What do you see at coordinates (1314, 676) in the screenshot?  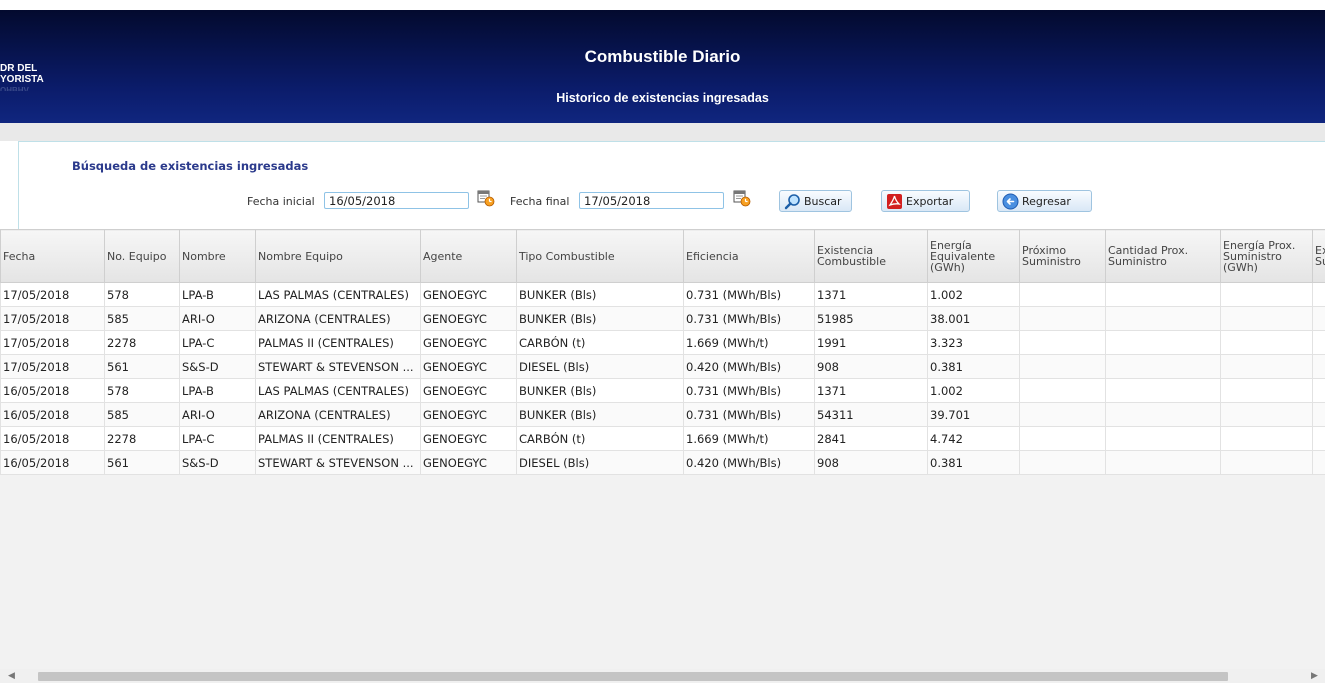 I see `scroll-right-icon: ▶` at bounding box center [1314, 676].